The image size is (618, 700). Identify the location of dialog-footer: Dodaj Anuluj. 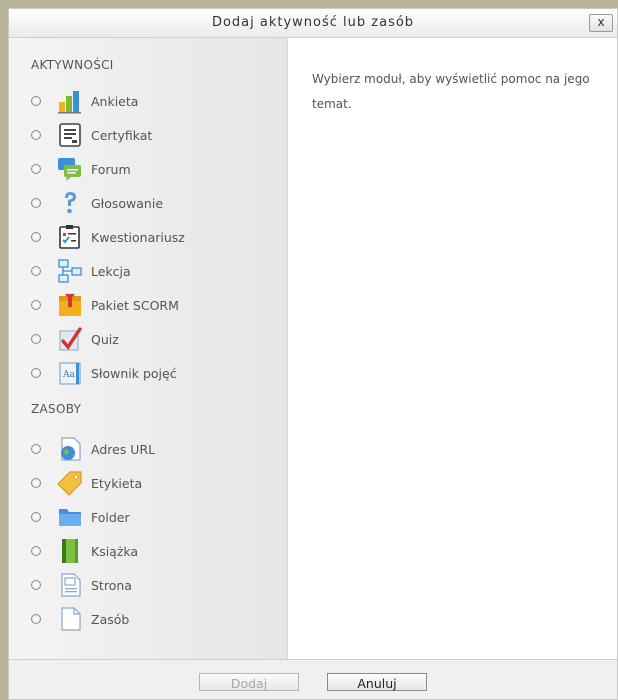
(313, 679).